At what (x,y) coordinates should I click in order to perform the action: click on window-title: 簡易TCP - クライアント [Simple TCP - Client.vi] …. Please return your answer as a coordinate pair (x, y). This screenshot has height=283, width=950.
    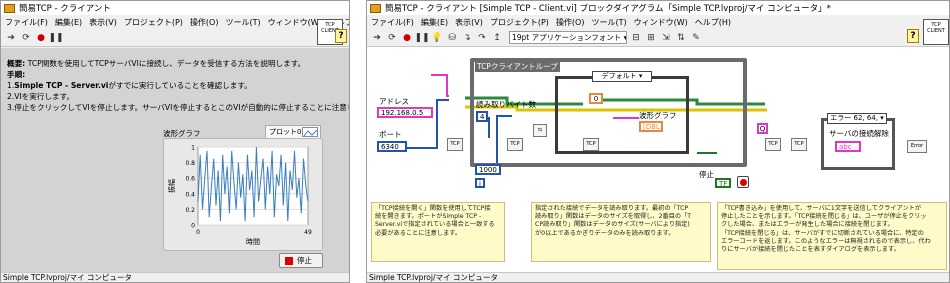
    Looking at the image, I should click on (608, 9).